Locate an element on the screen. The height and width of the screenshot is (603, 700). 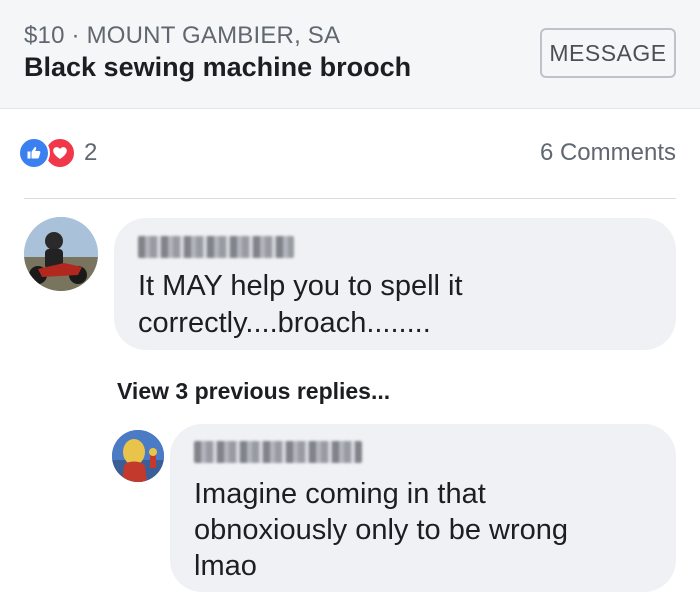
reply-author-name-blurred is located at coordinates (278, 452).